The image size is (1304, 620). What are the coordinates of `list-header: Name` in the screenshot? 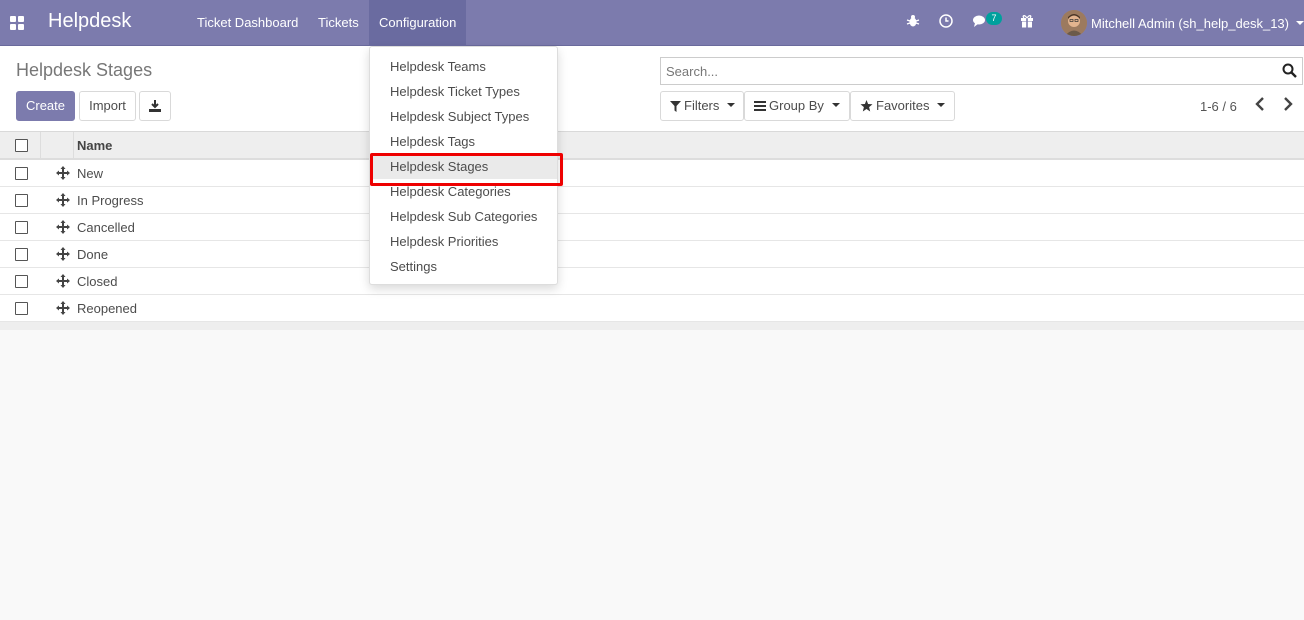 It's located at (652, 146).